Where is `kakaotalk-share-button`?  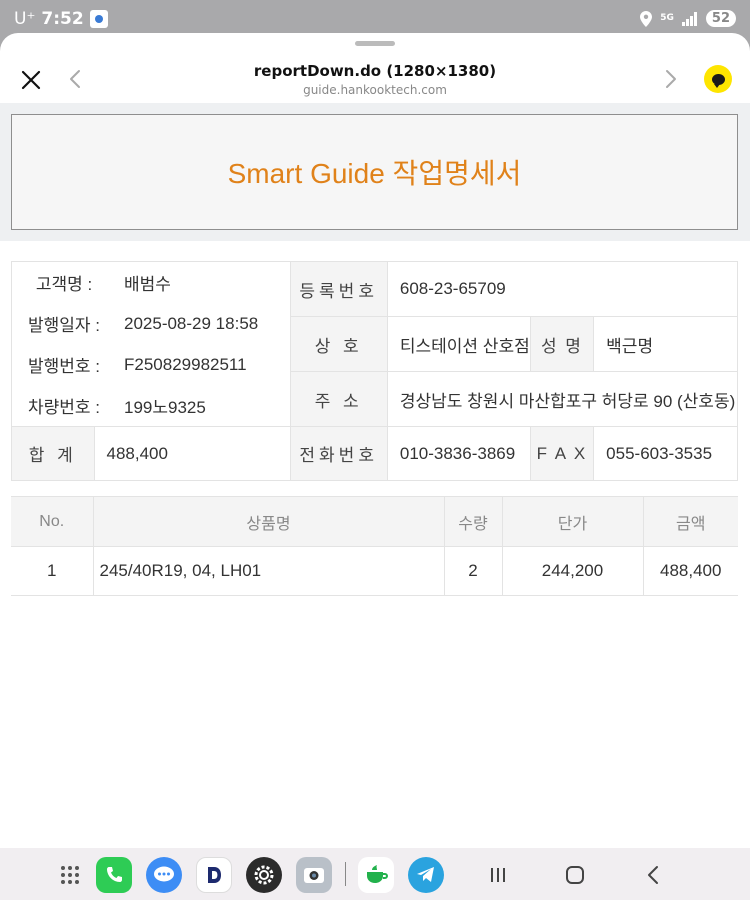 kakaotalk-share-button is located at coordinates (718, 79).